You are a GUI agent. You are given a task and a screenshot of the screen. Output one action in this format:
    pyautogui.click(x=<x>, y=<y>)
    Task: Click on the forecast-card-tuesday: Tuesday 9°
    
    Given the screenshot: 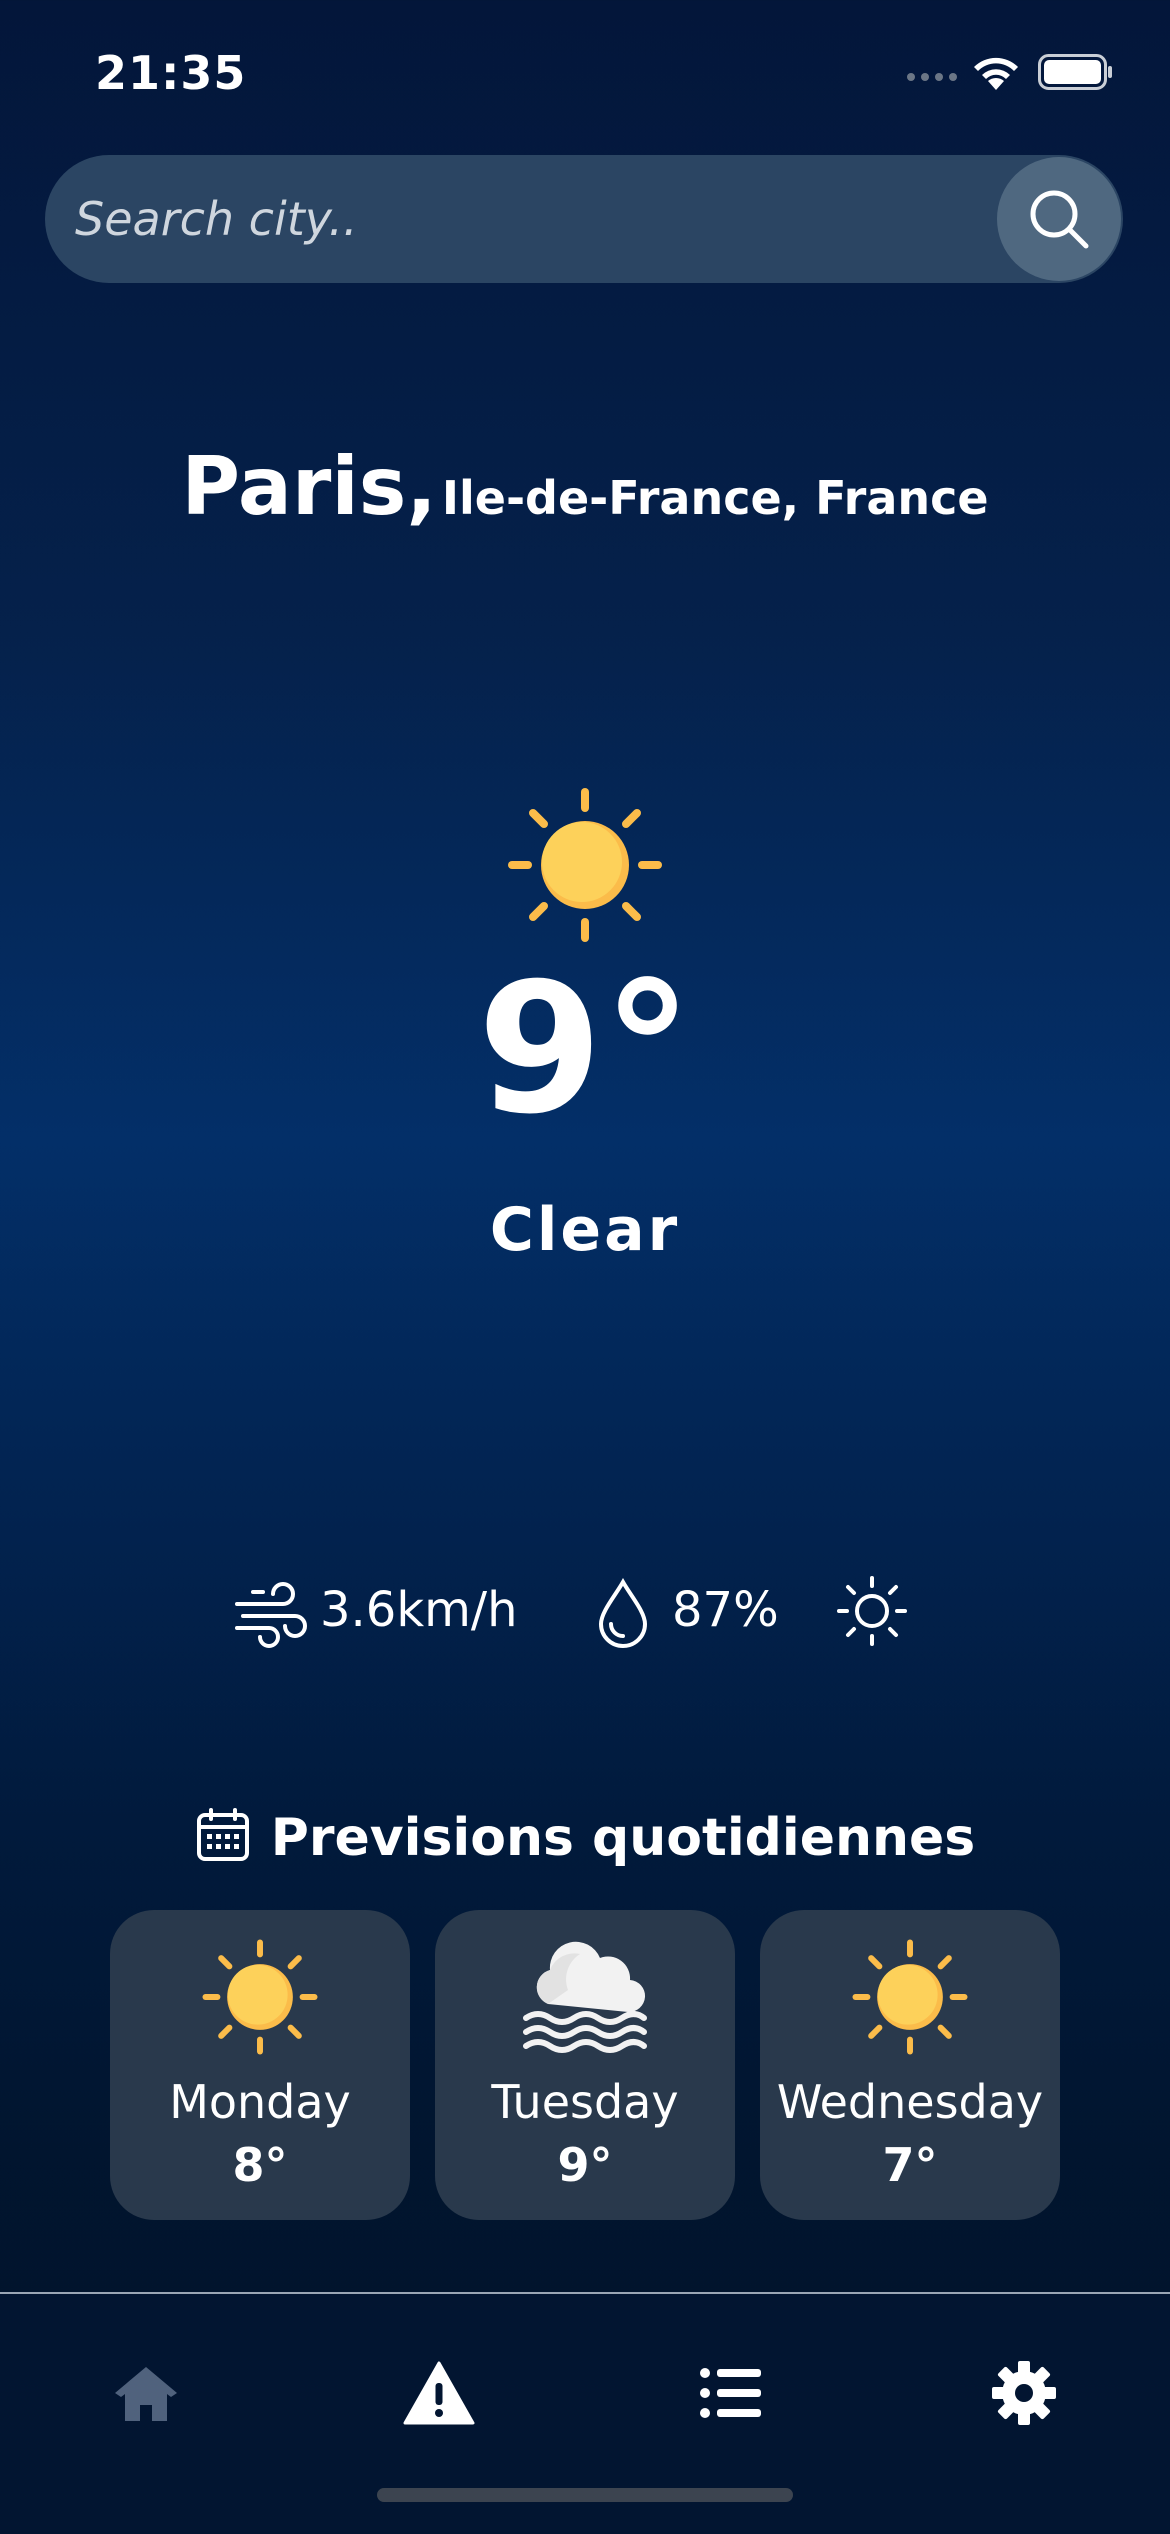 What is the action you would take?
    pyautogui.click(x=585, y=2065)
    